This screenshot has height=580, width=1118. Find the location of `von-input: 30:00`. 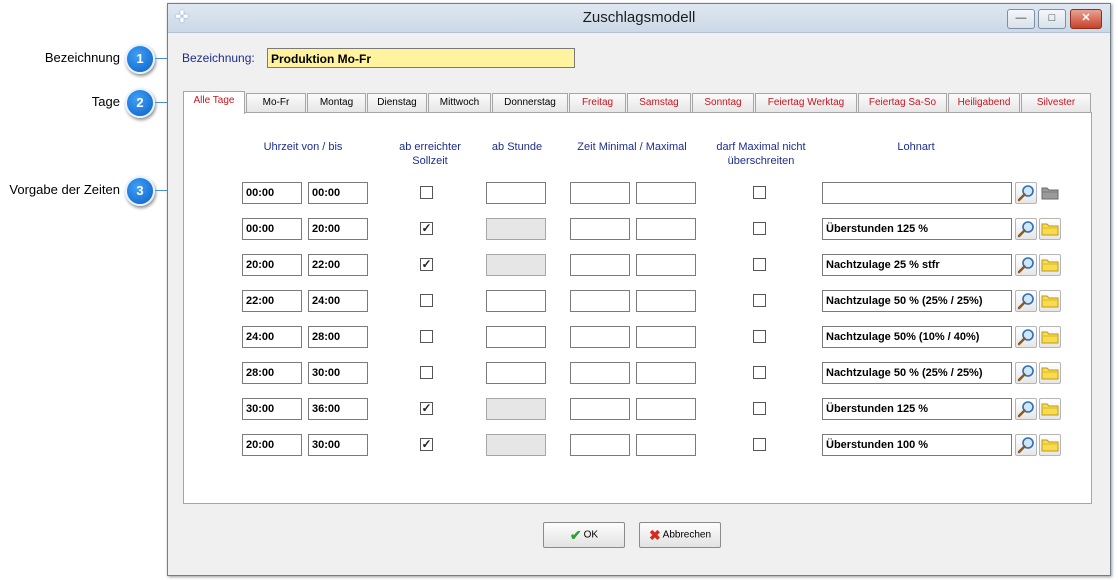

von-input: 30:00 is located at coordinates (272, 409).